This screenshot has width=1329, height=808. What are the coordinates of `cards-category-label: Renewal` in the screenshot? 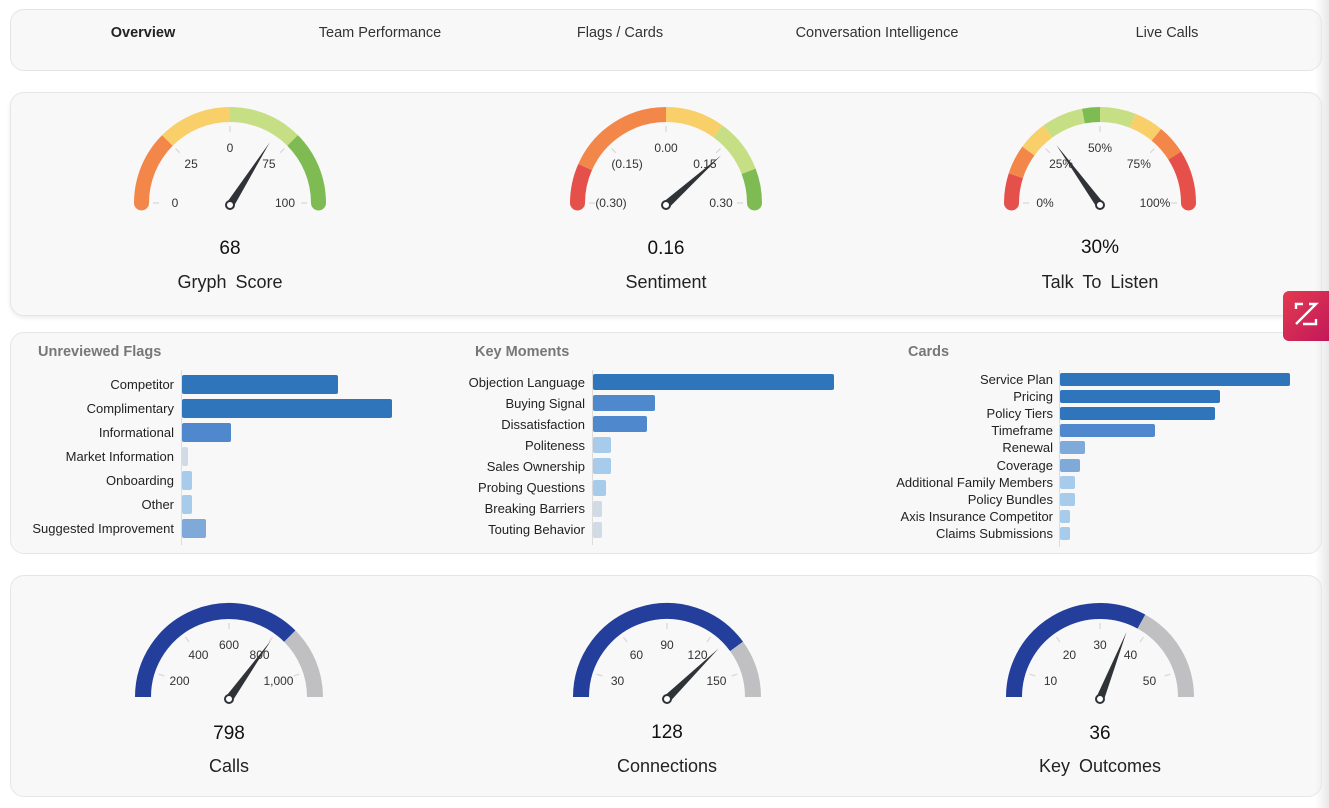 It's located at (1027, 448).